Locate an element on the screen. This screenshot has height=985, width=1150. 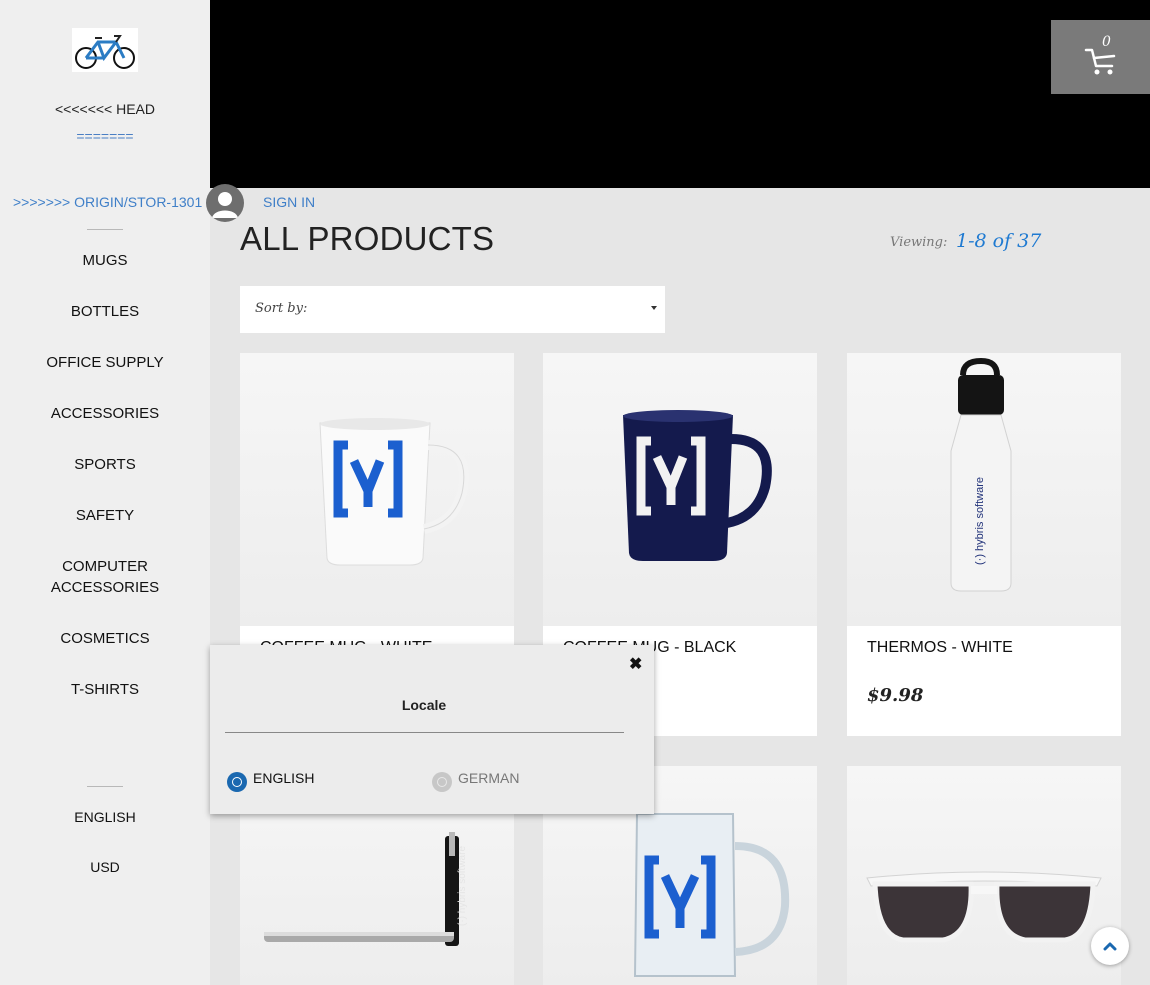
nav-item-cosmetics: COSMETICS is located at coordinates (105, 638).